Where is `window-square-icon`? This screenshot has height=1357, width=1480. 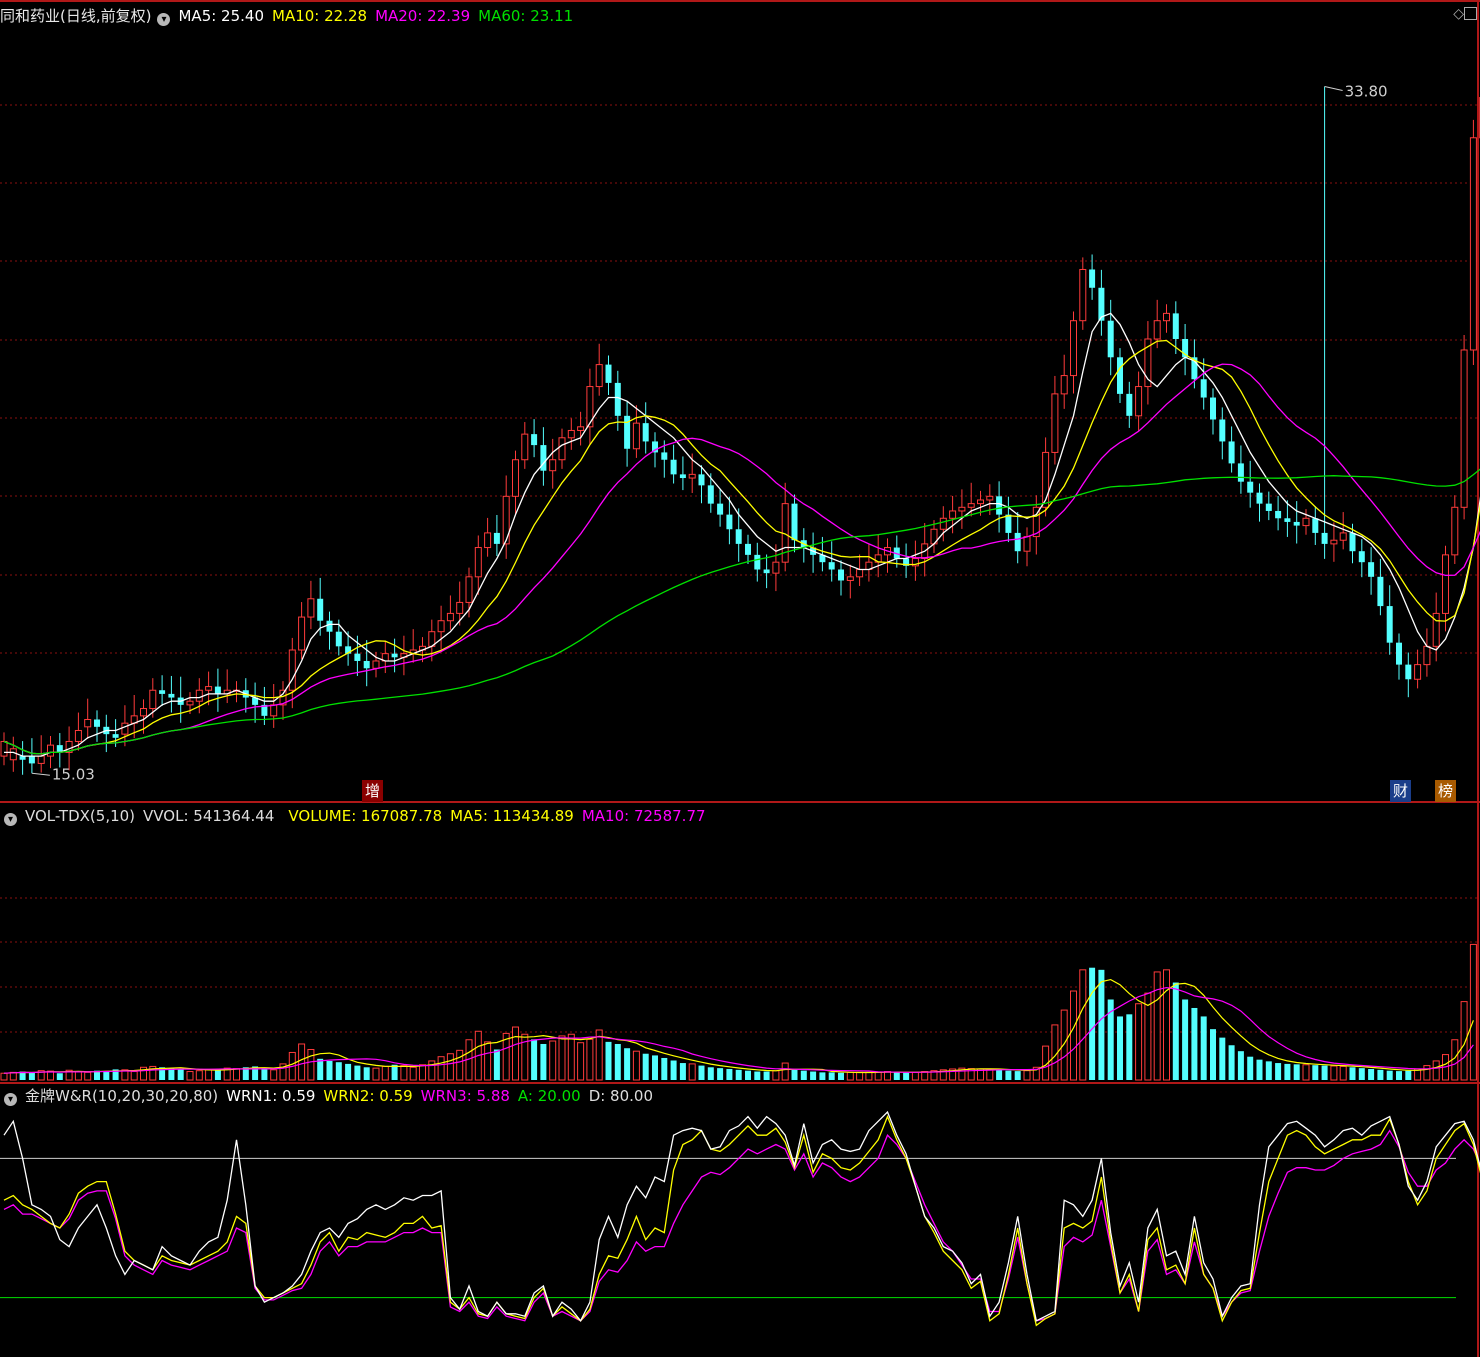 window-square-icon is located at coordinates (1470, 13).